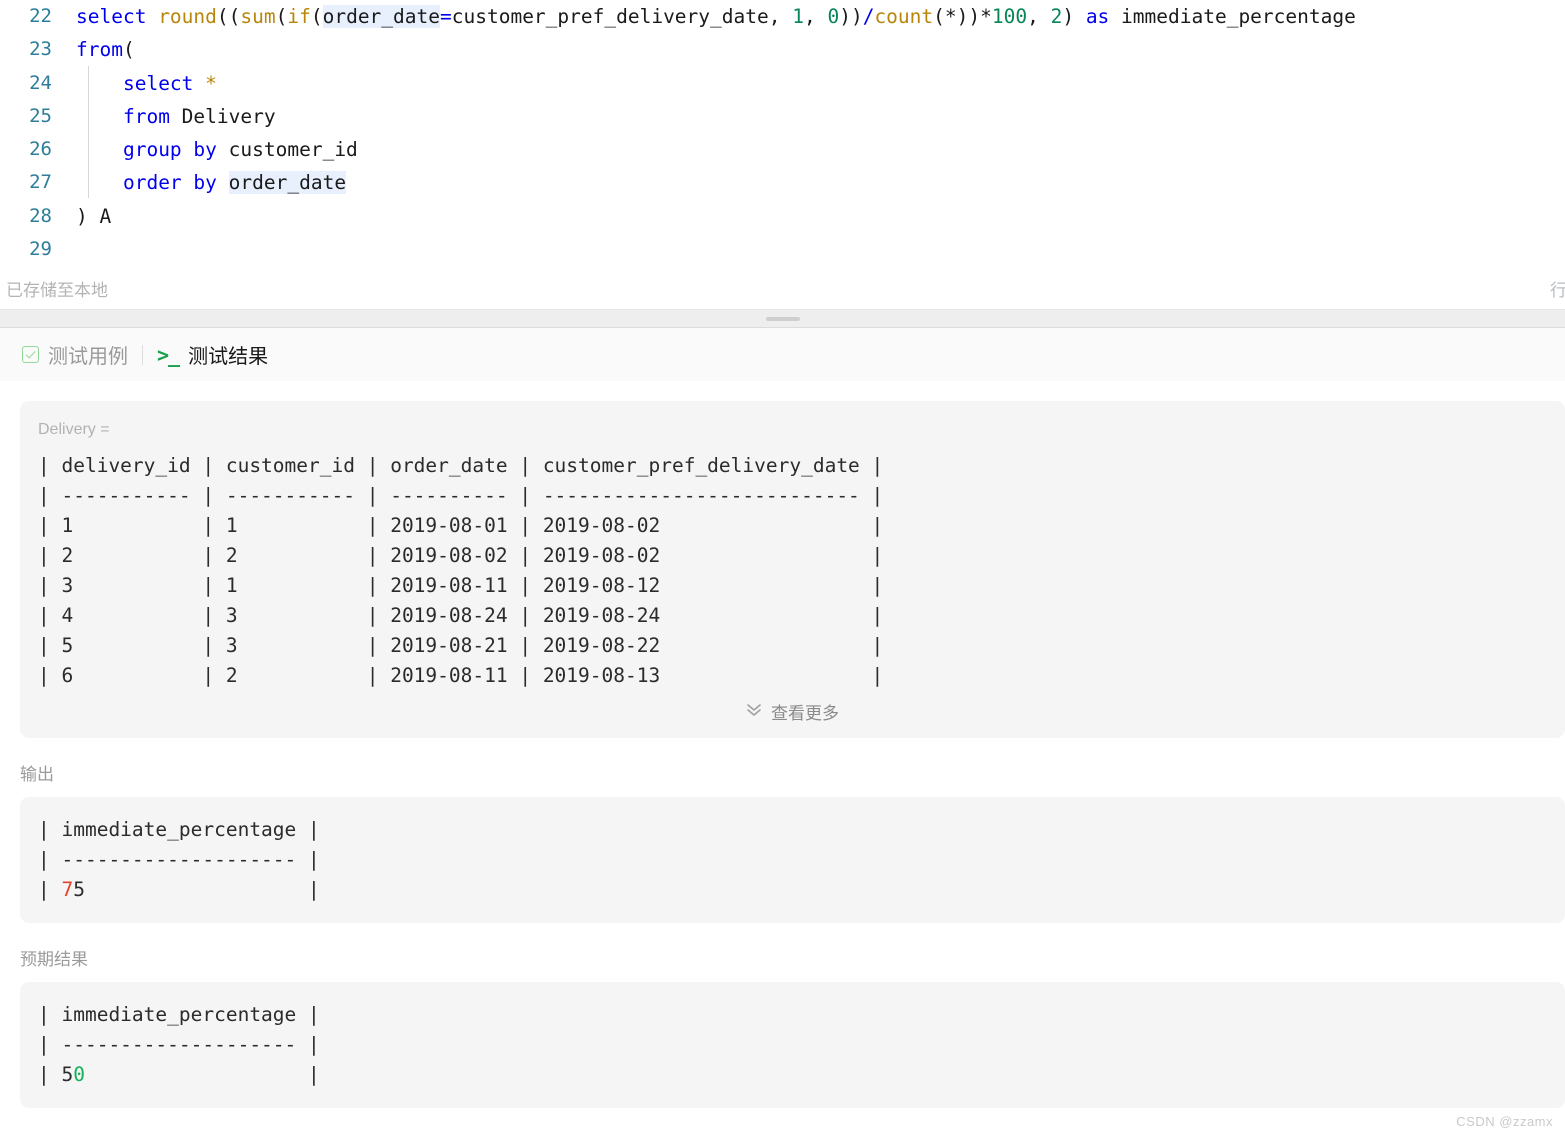 The height and width of the screenshot is (1136, 1565). Describe the element at coordinates (79, 1074) in the screenshot. I see `expected-value-diff-char: 0` at that location.